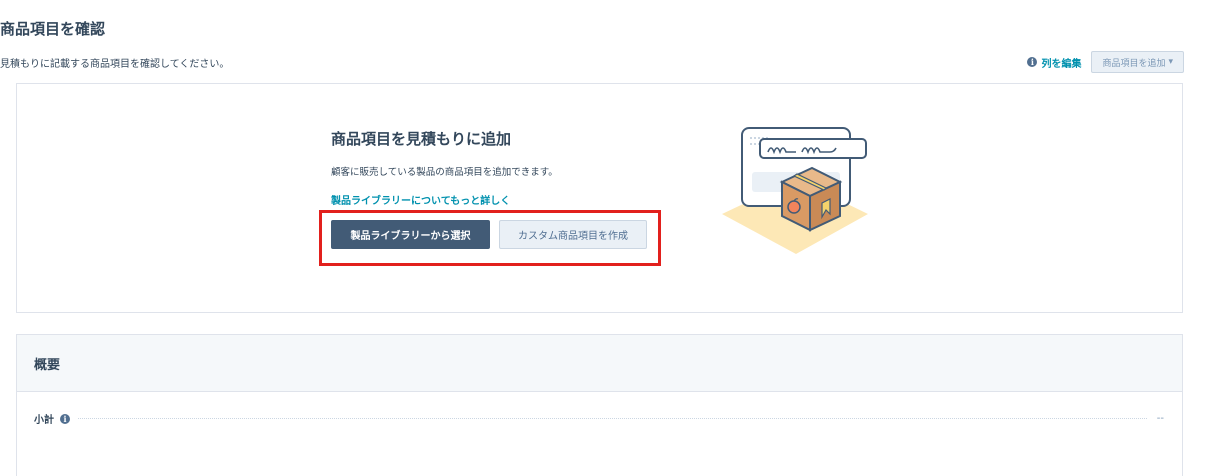 This screenshot has width=1216, height=476. What do you see at coordinates (115, 64) in the screenshot?
I see `page-subtitle: 見積もりに記載する商品項目を確認してください。` at bounding box center [115, 64].